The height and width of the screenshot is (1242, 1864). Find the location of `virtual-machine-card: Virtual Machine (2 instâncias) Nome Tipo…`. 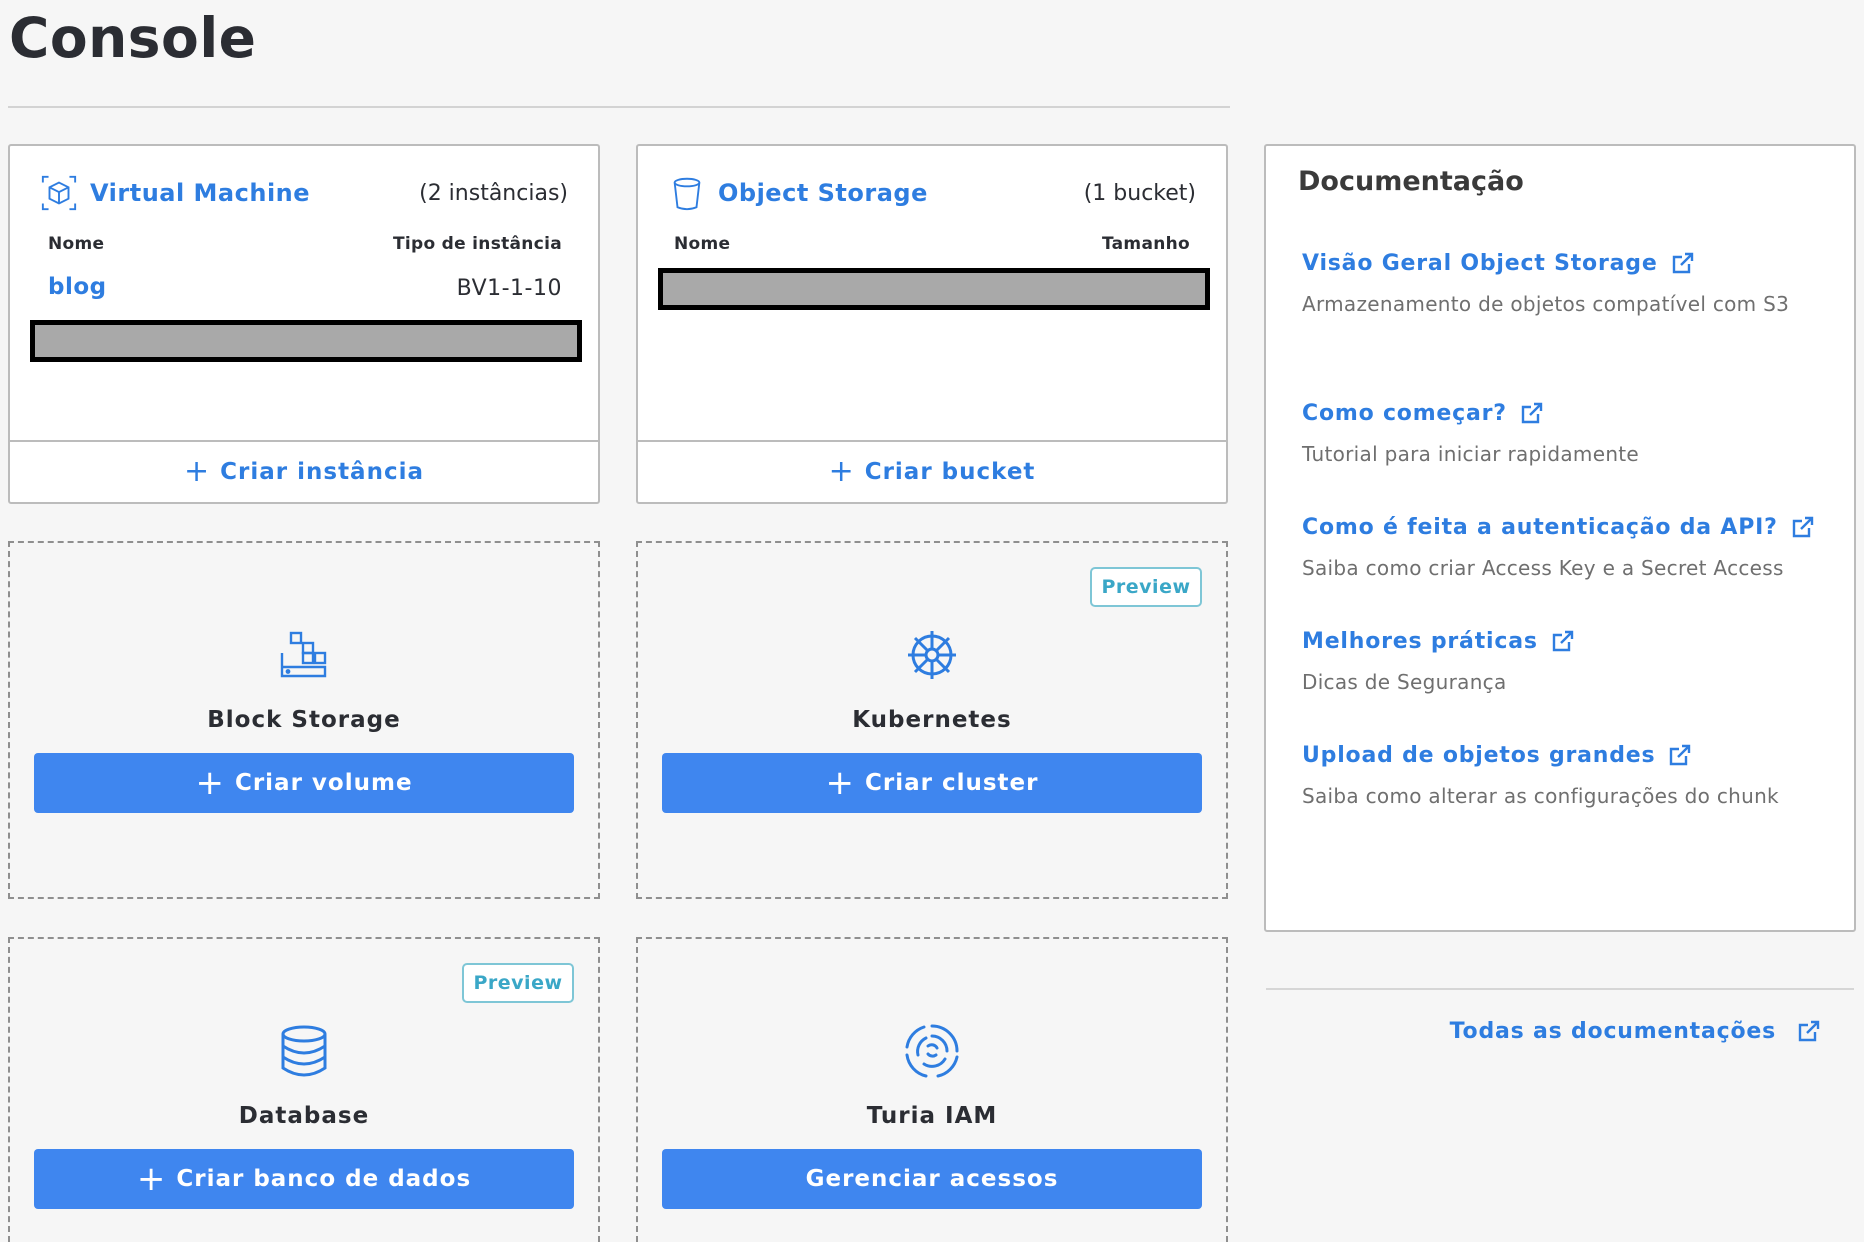

virtual-machine-card: Virtual Machine (2 instâncias) Nome Tipo… is located at coordinates (304, 324).